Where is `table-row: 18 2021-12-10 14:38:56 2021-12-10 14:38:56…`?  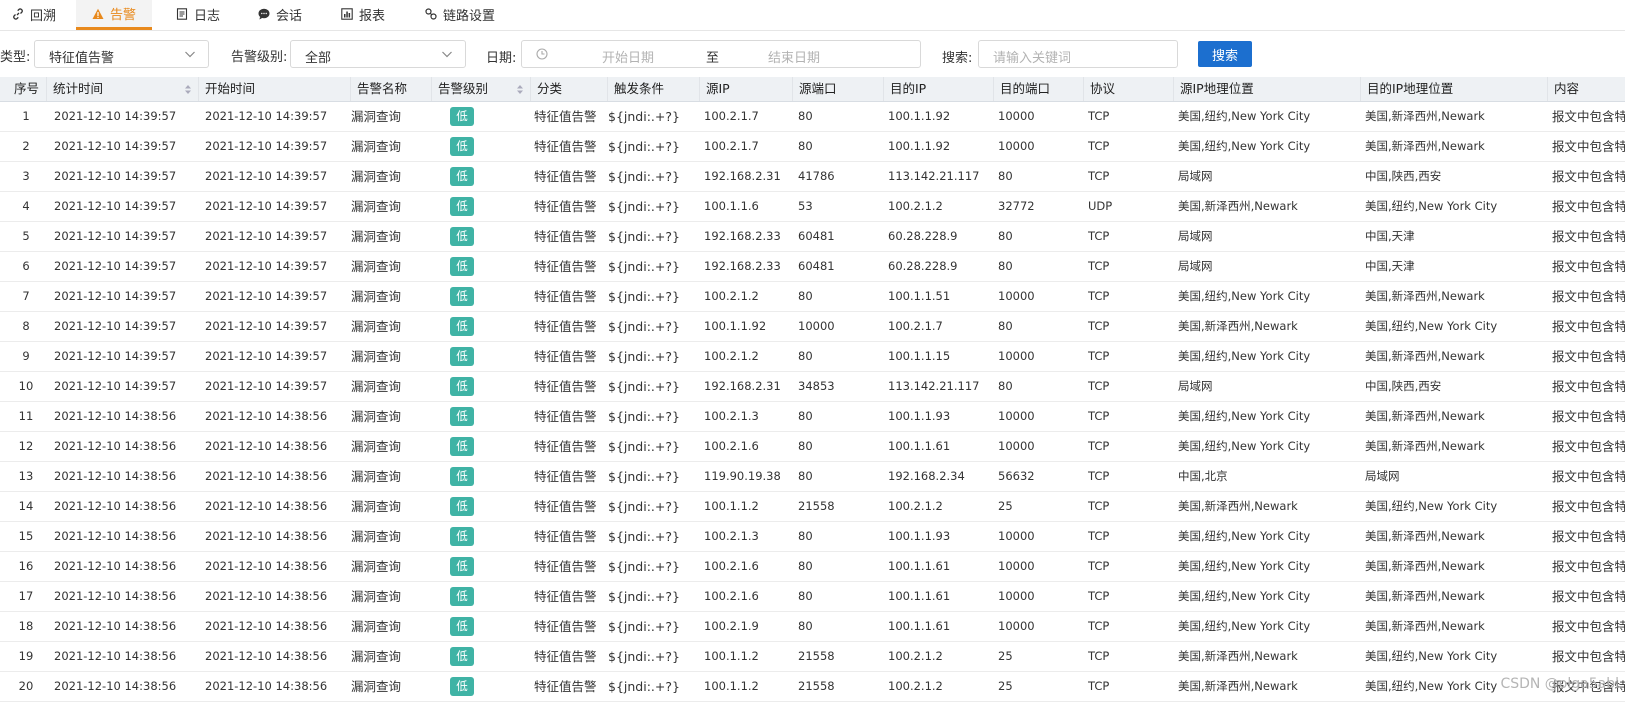
table-row: 18 2021-12-10 14:38:56 2021-12-10 14:38:56… is located at coordinates (812, 627).